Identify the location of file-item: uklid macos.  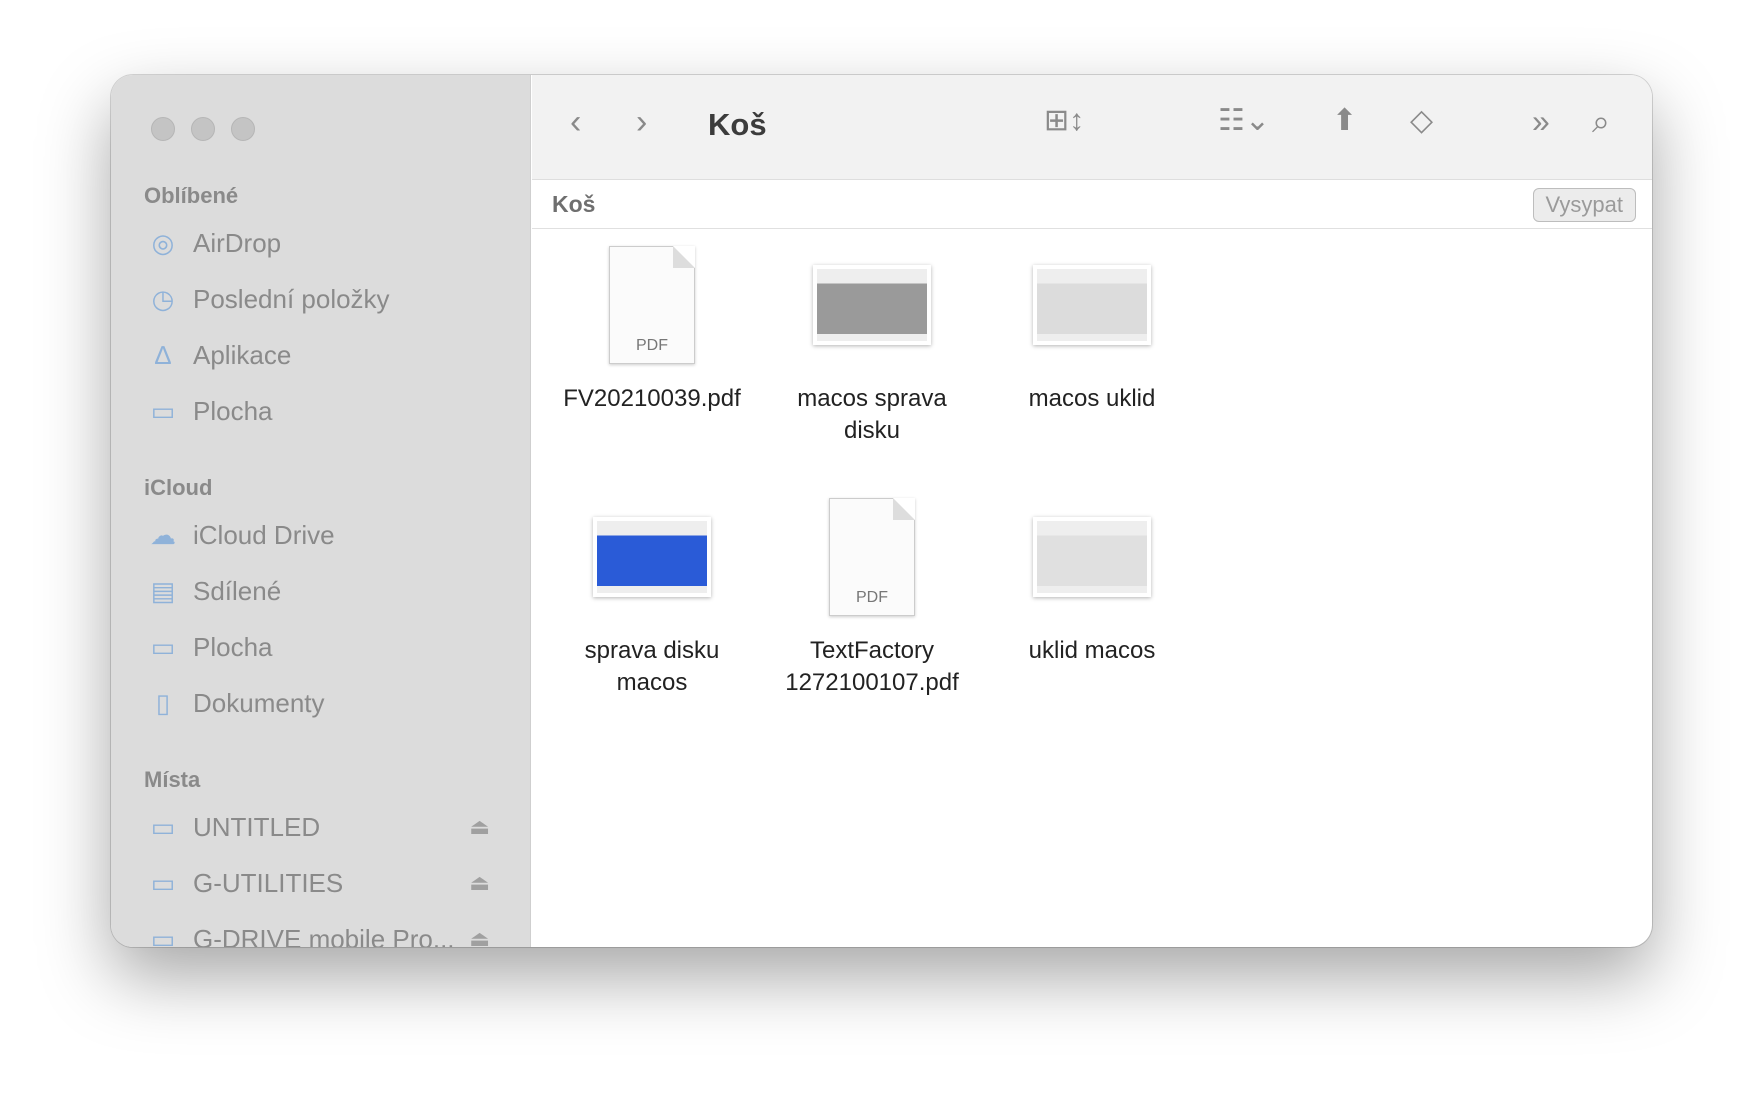
(1092, 577).